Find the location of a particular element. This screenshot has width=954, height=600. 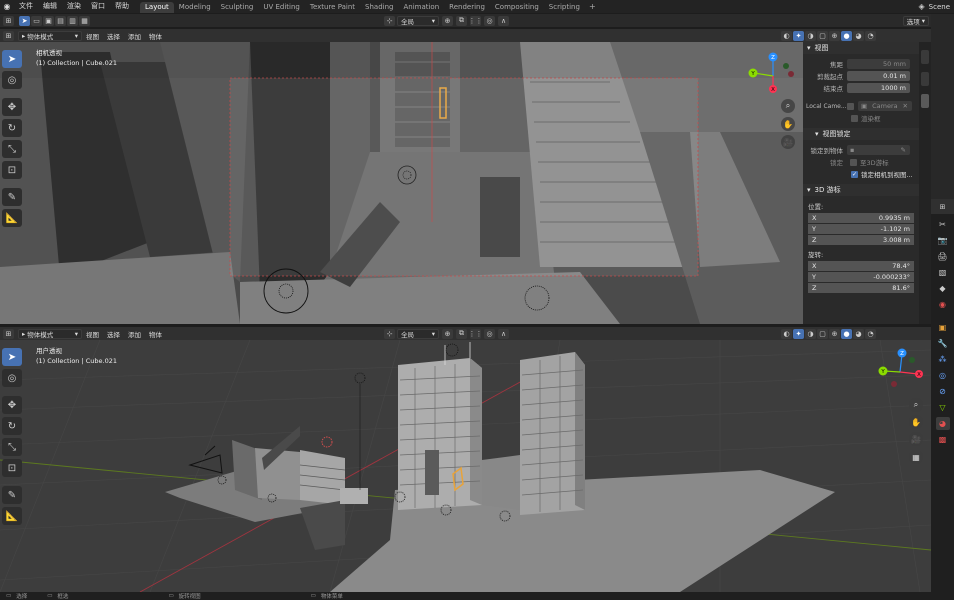

cursor-section-header: ▾ 3D 游标 is located at coordinates (861, 190).